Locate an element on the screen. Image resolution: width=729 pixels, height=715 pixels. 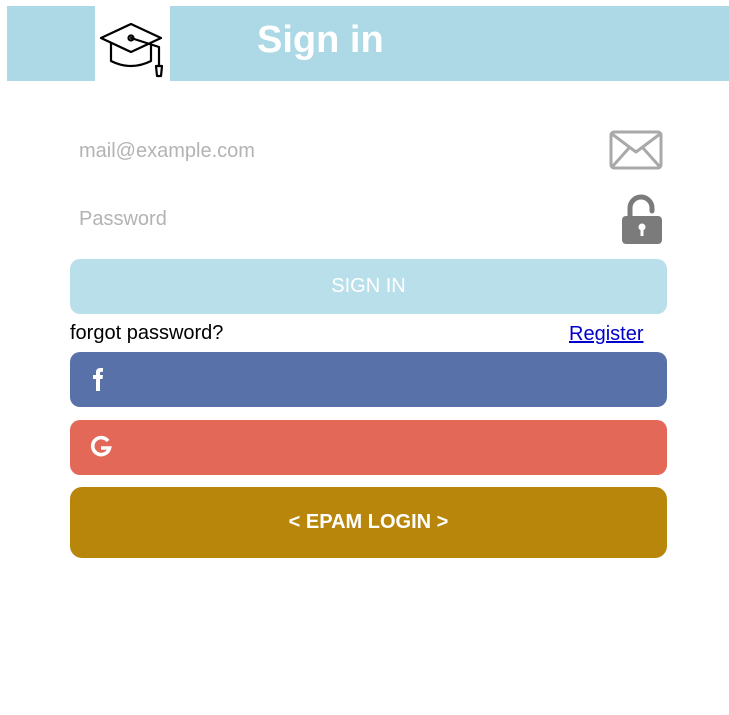
logo is located at coordinates (132, 43).